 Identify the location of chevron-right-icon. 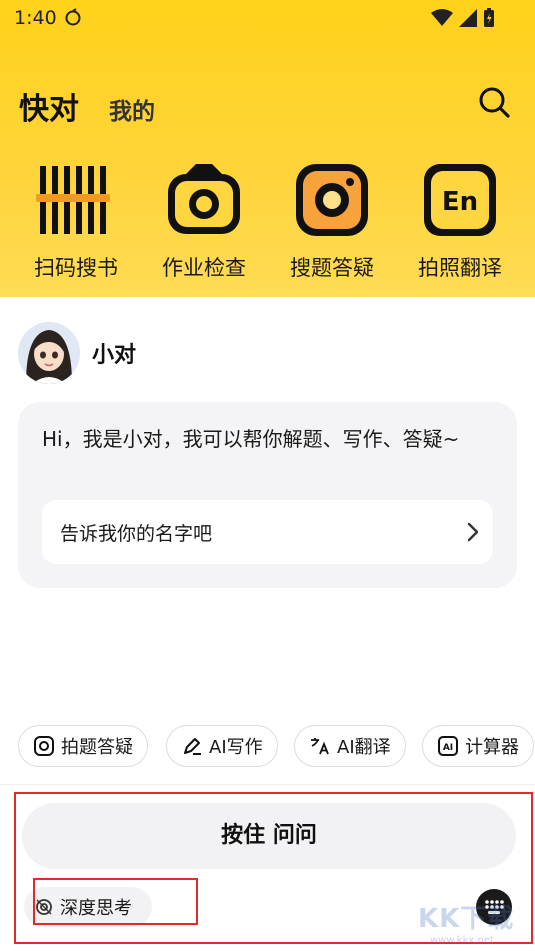
(473, 532).